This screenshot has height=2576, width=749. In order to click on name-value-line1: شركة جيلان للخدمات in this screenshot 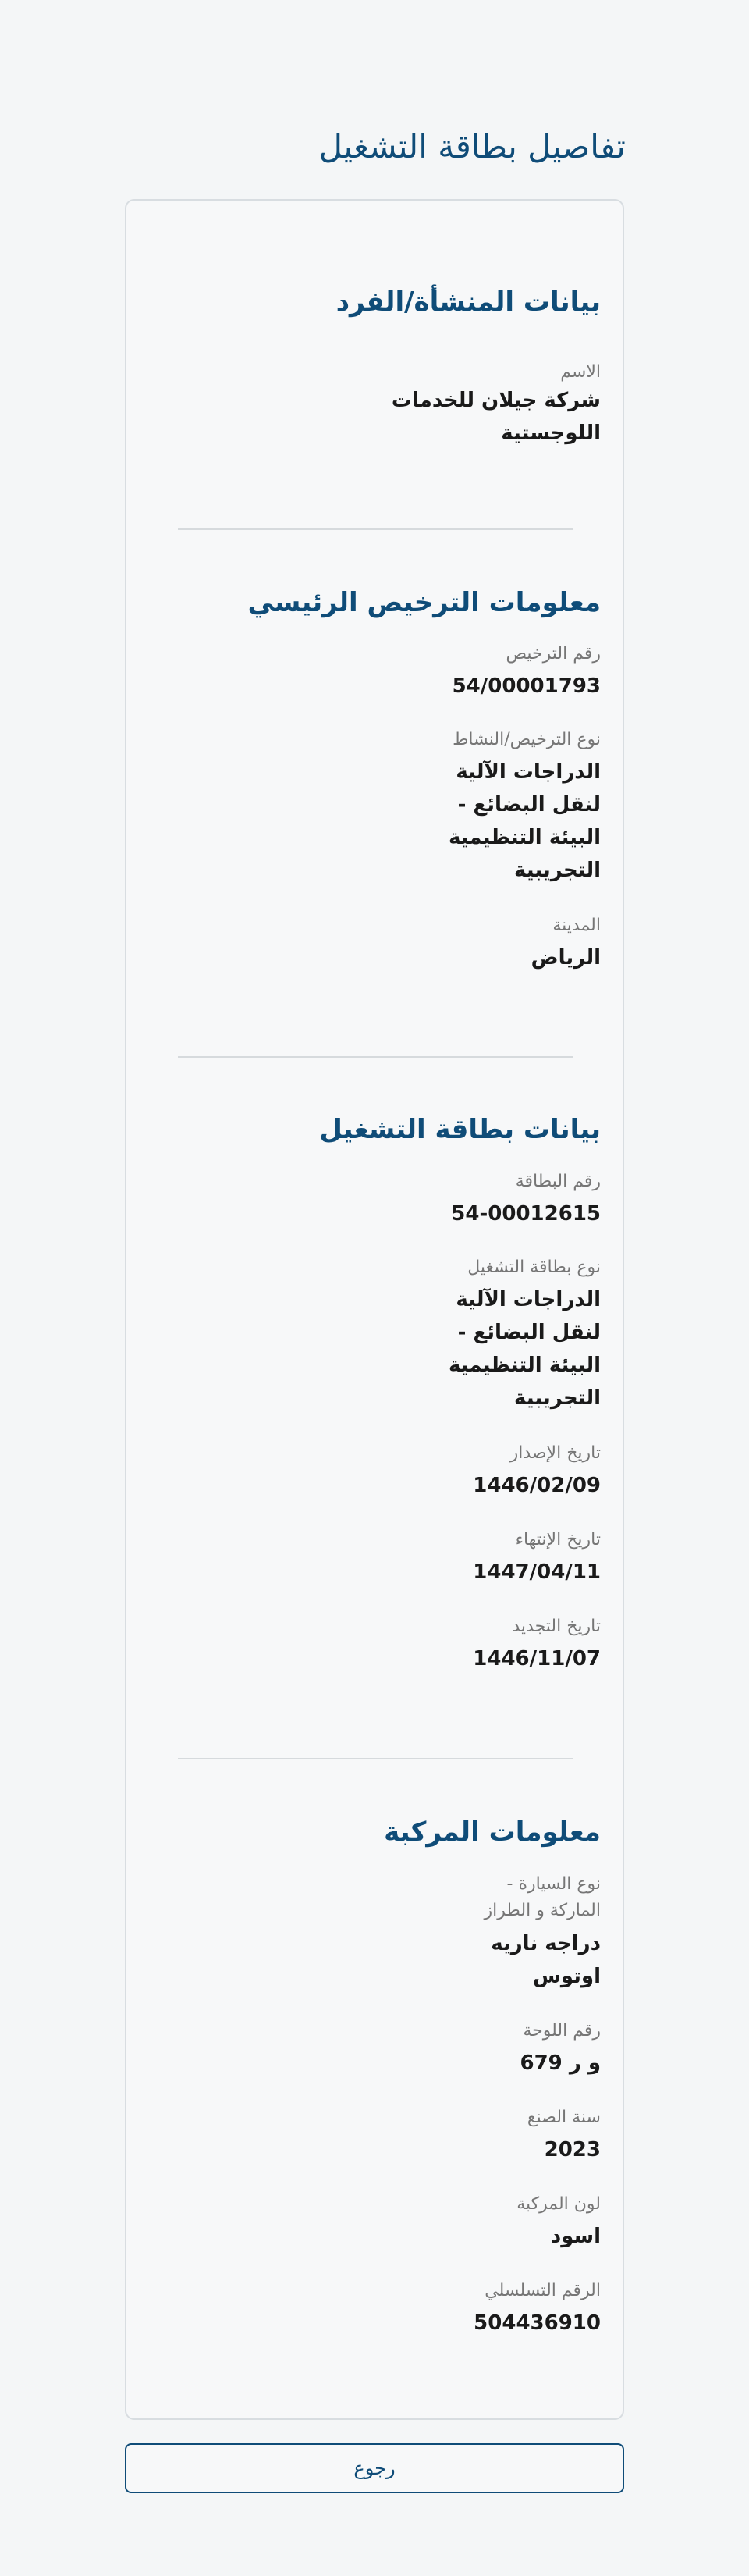, I will do `click(496, 400)`.